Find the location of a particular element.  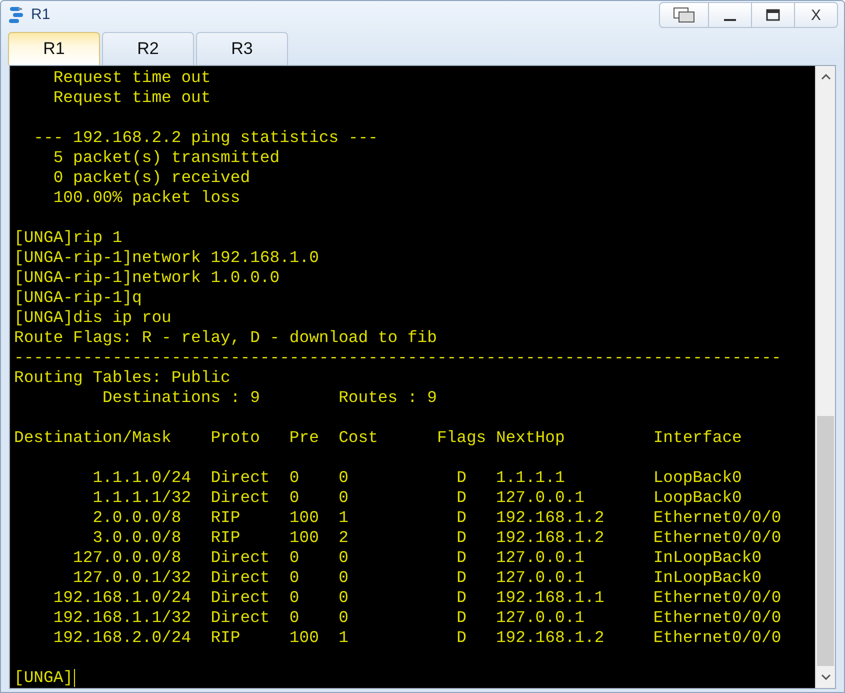

minimize-icon is located at coordinates (730, 20).